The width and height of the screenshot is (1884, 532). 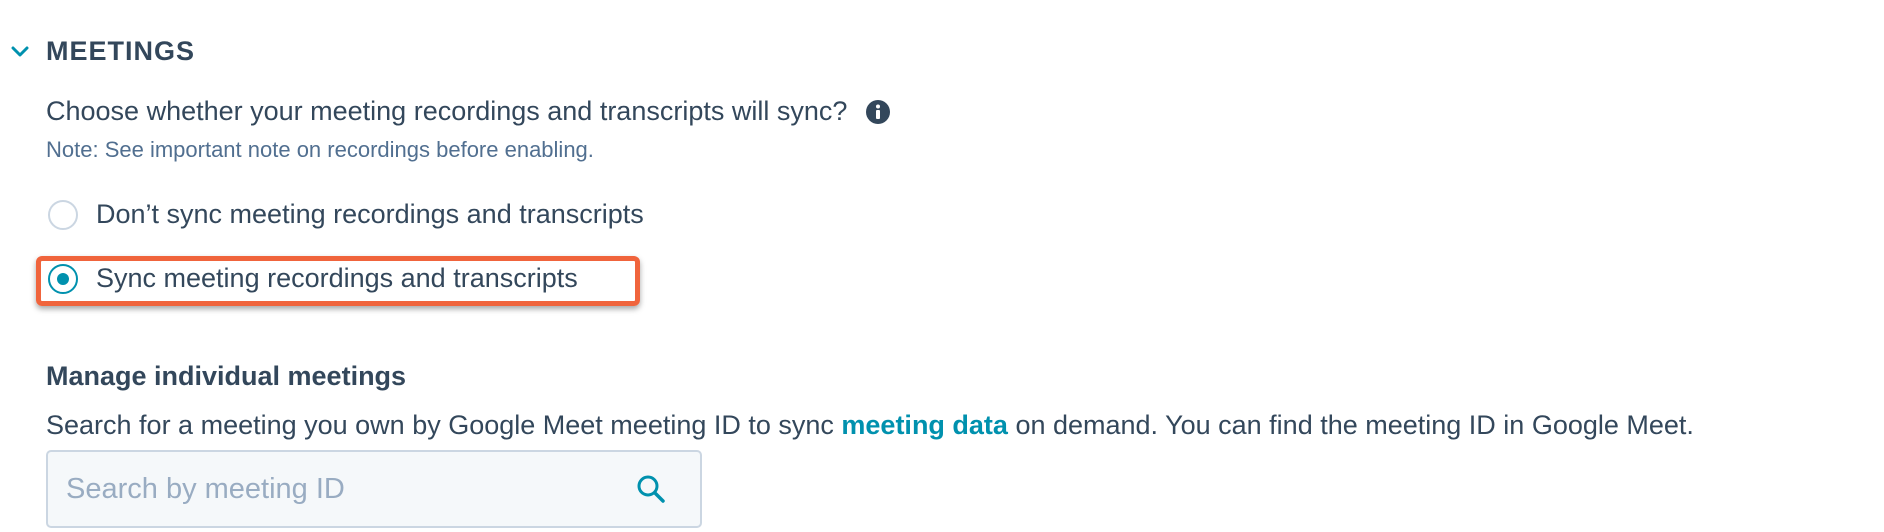 I want to click on section-header: MEETINGS, so click(x=100, y=51).